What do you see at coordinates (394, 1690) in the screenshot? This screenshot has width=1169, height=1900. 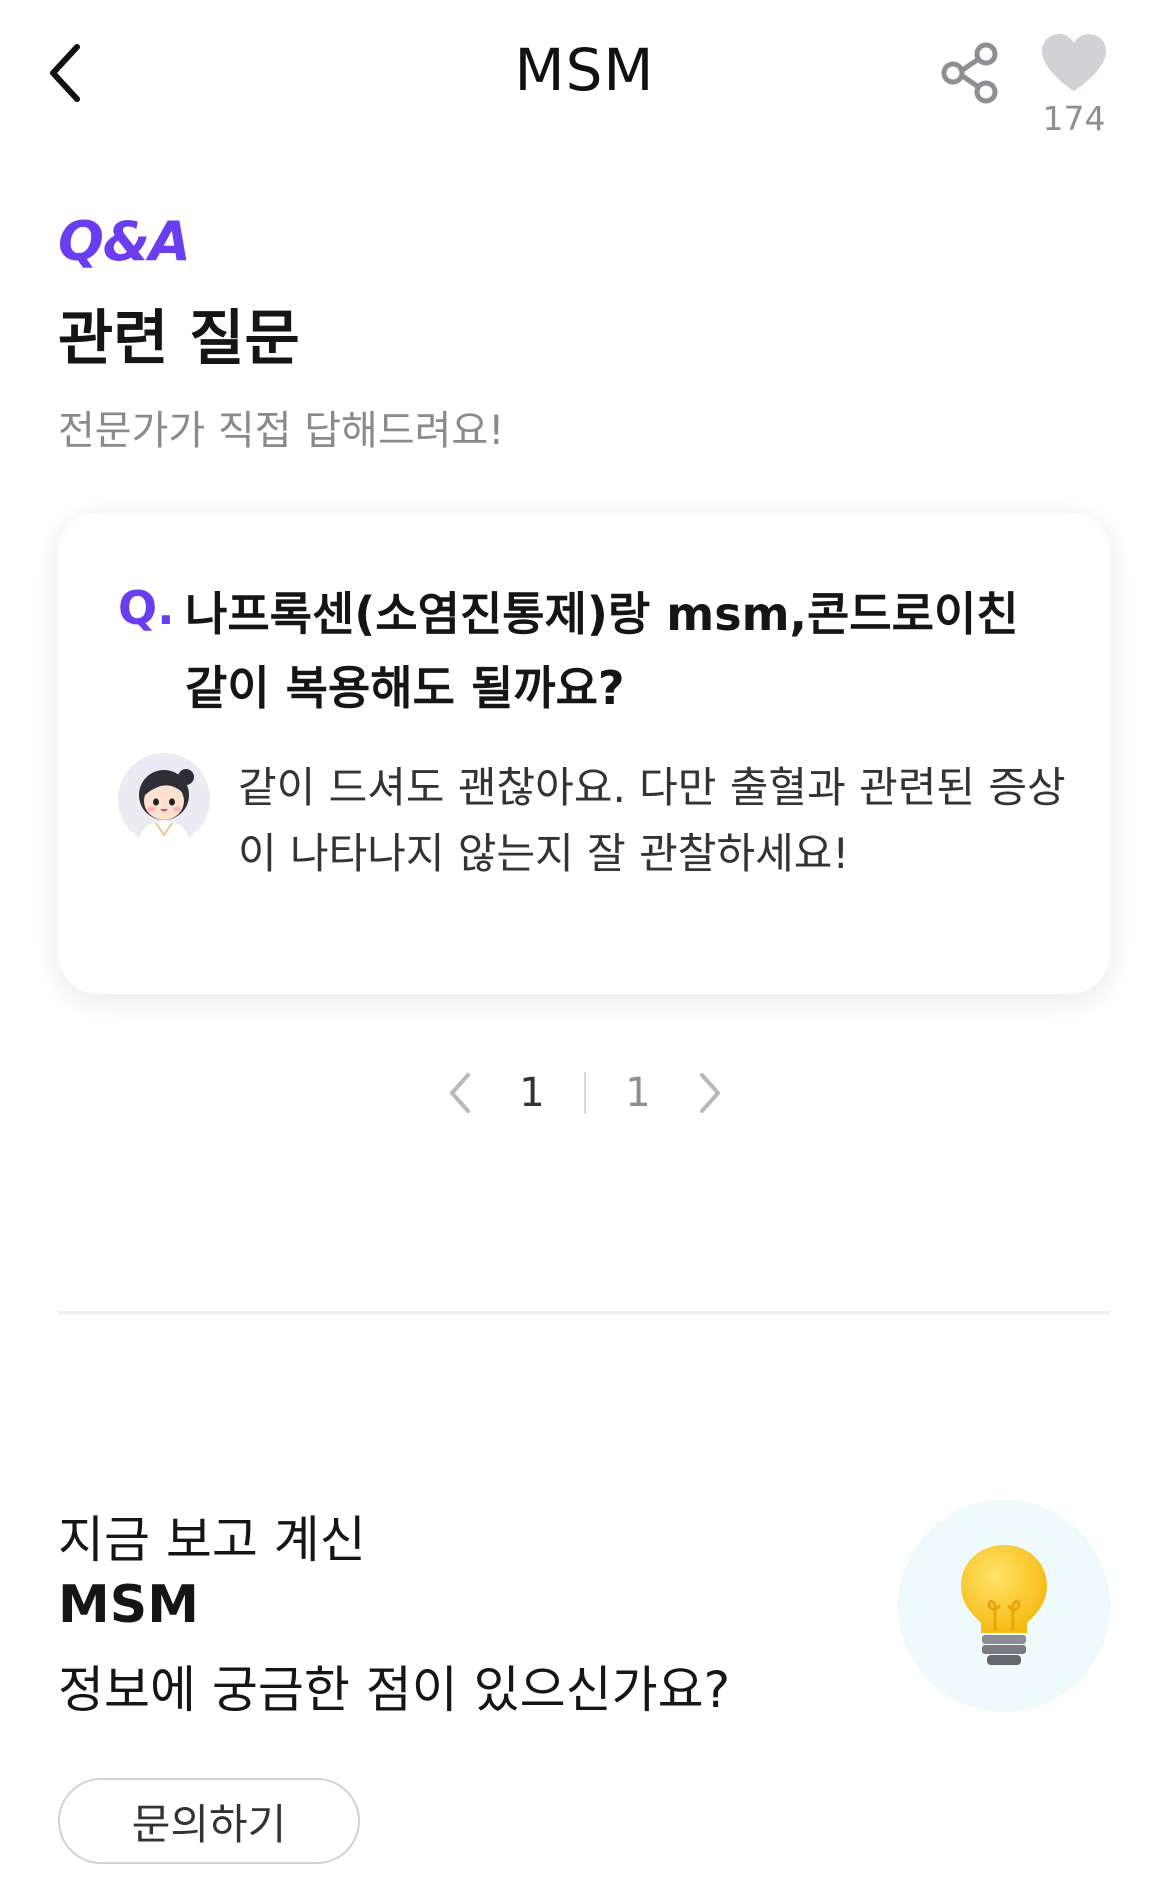 I see `inquiry-line-3: 정보에 궁금한 점이 있으신가요?` at bounding box center [394, 1690].